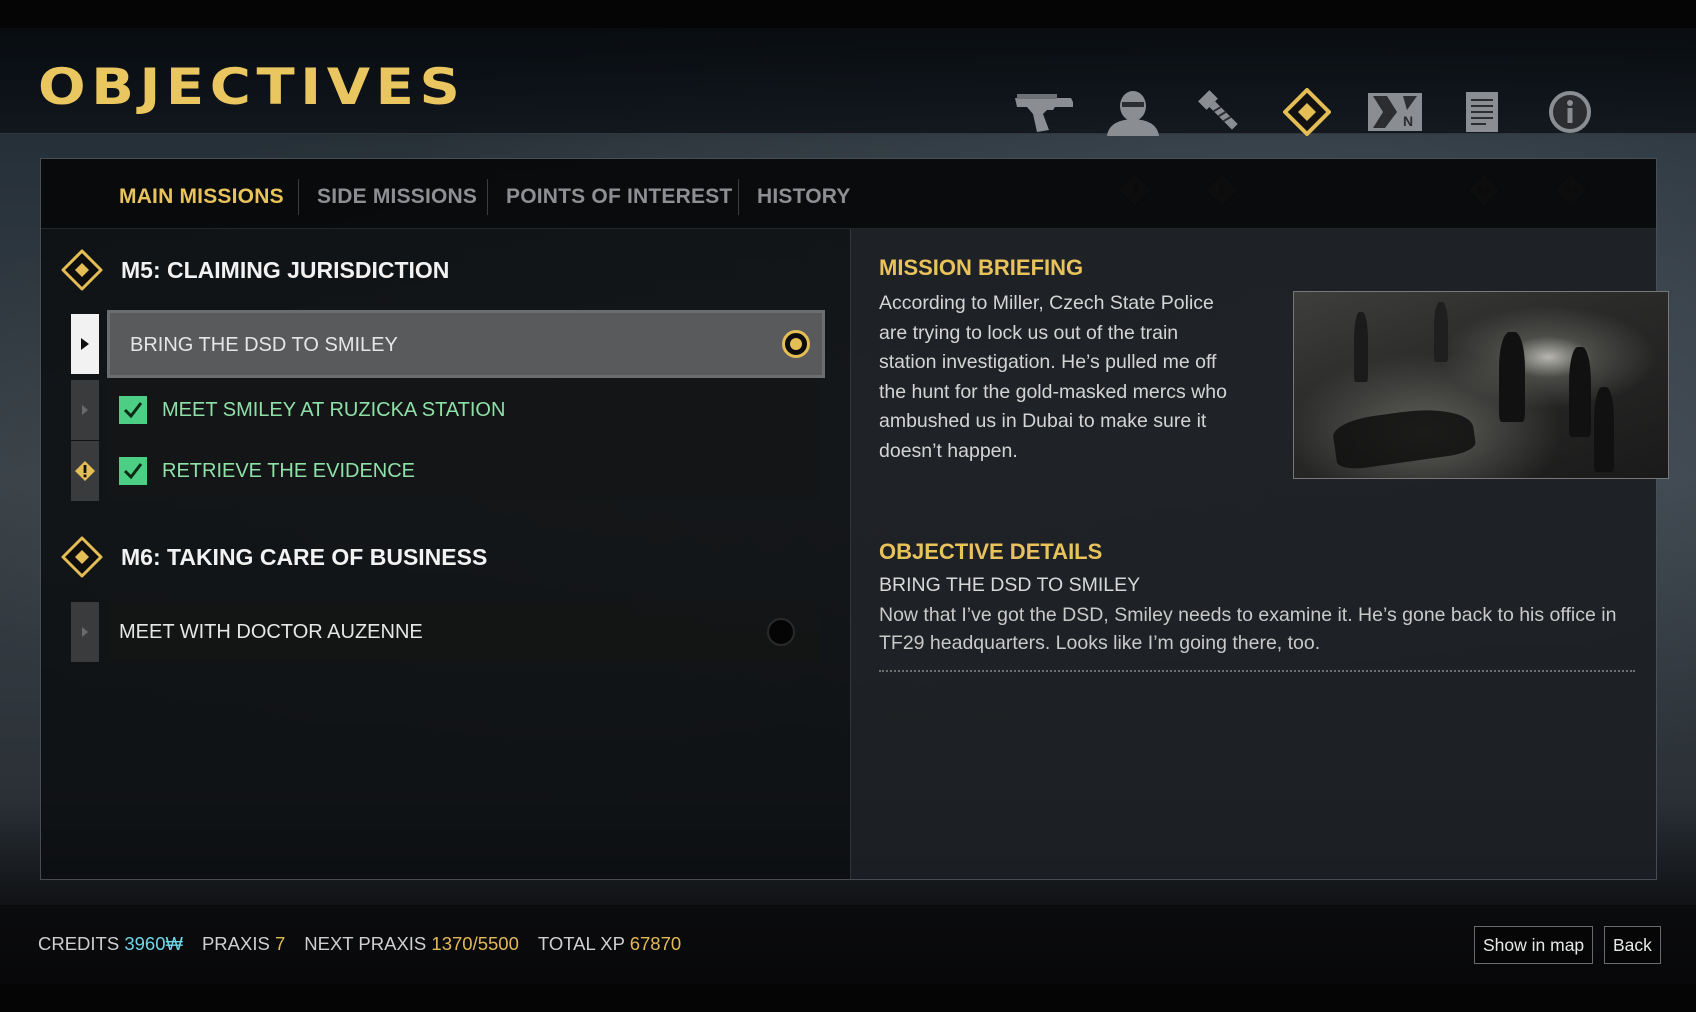  I want to click on credits-stat: CREDITS 3960₩, so click(110, 943).